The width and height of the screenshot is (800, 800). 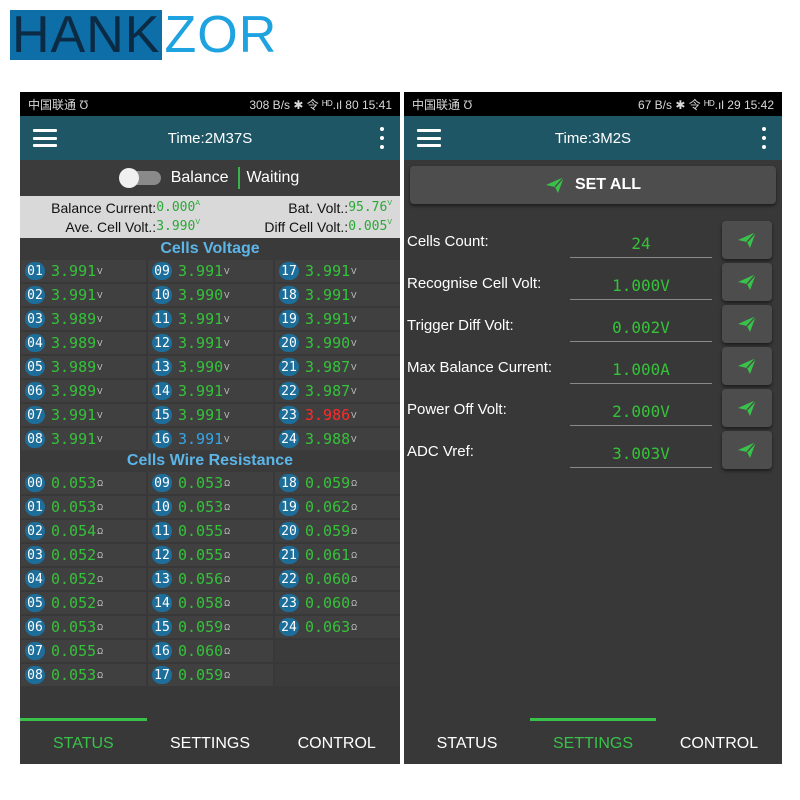 What do you see at coordinates (83, 415) in the screenshot?
I see `cell-voltage-item: 07 3.991 V` at bounding box center [83, 415].